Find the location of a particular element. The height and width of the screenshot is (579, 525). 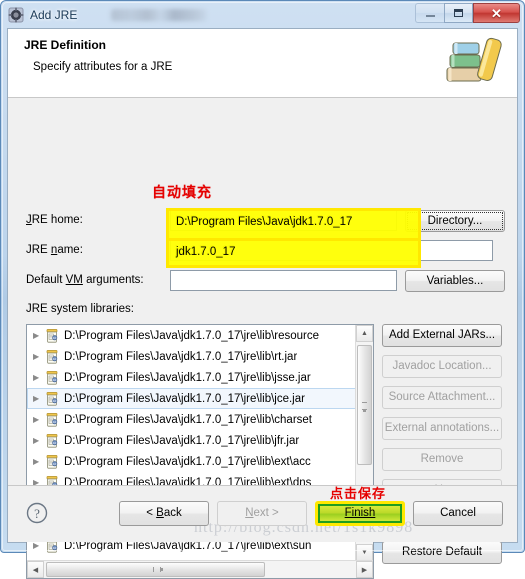

back-button: < Back is located at coordinates (164, 513).